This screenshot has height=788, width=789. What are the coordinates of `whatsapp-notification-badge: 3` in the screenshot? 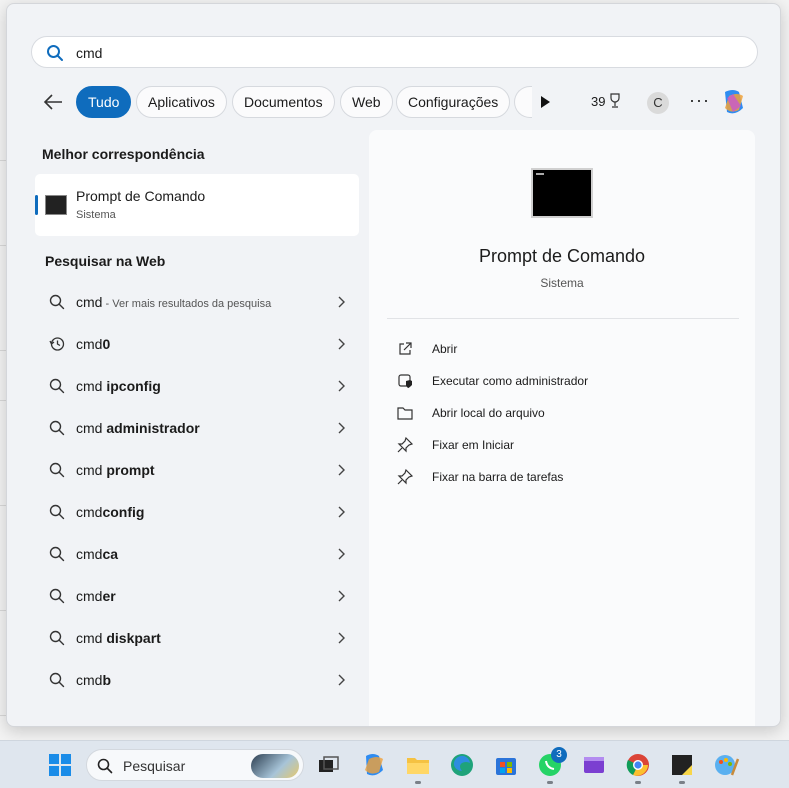 It's located at (559, 755).